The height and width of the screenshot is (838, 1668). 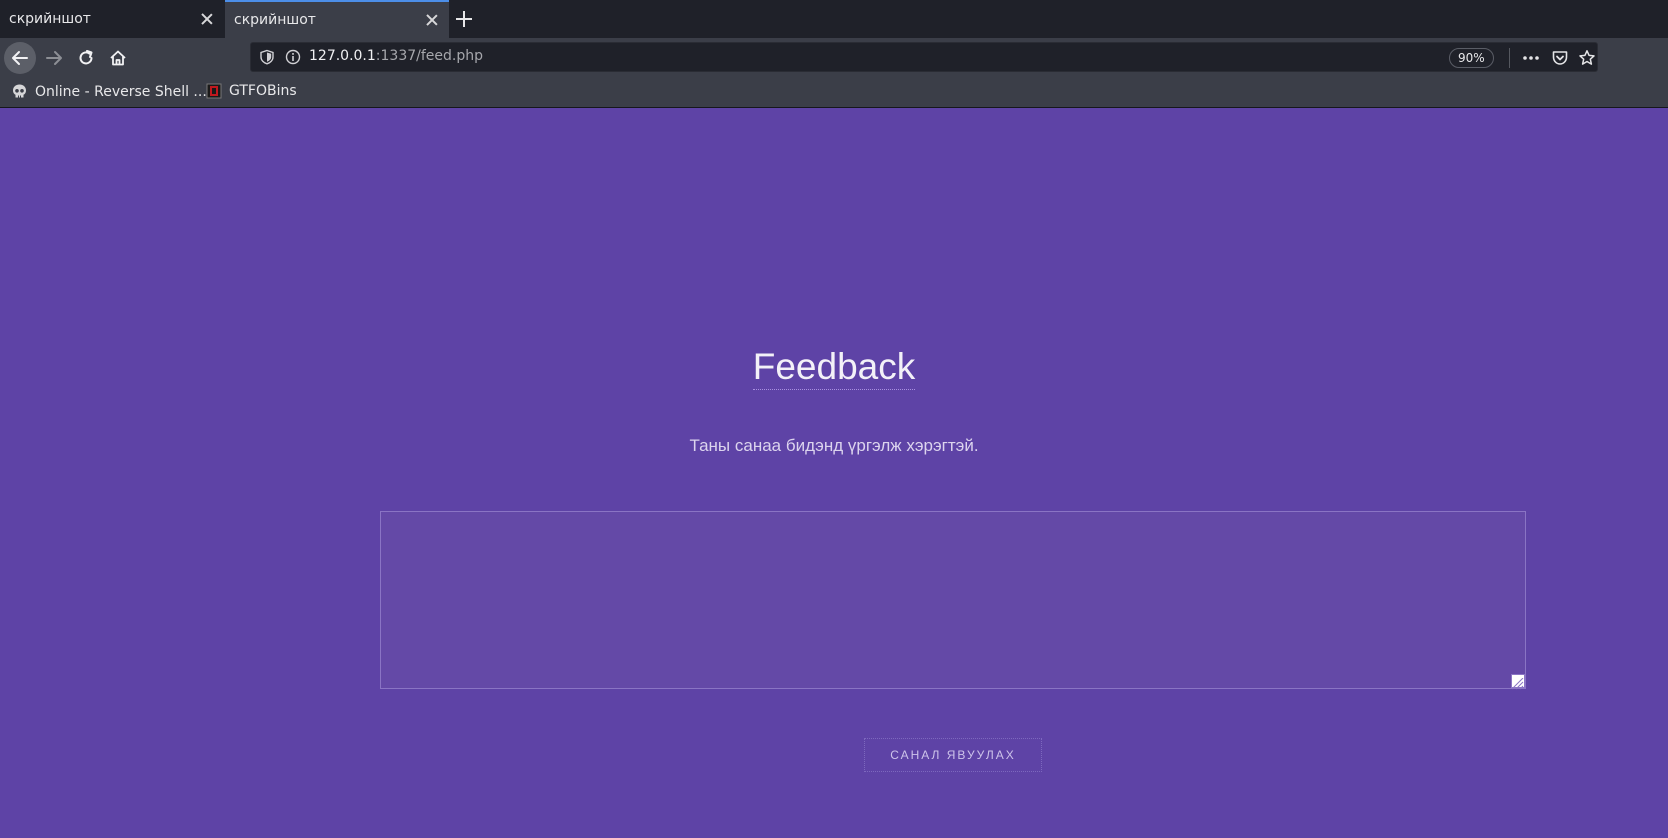 I want to click on home-icon, so click(x=118, y=58).